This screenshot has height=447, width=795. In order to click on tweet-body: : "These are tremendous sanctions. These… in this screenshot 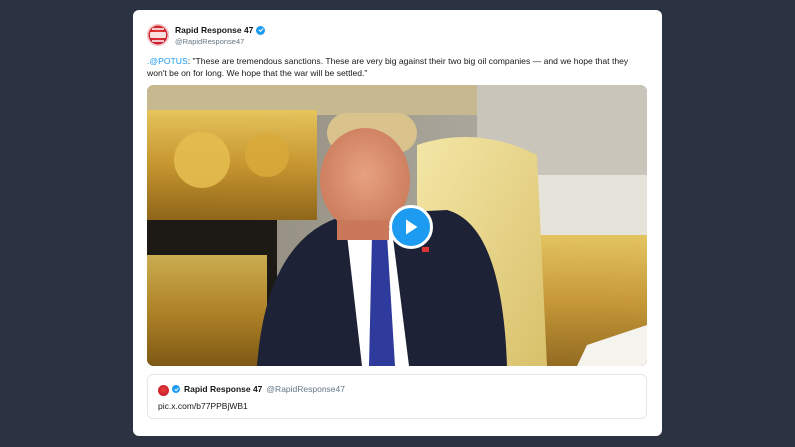, I will do `click(388, 67)`.